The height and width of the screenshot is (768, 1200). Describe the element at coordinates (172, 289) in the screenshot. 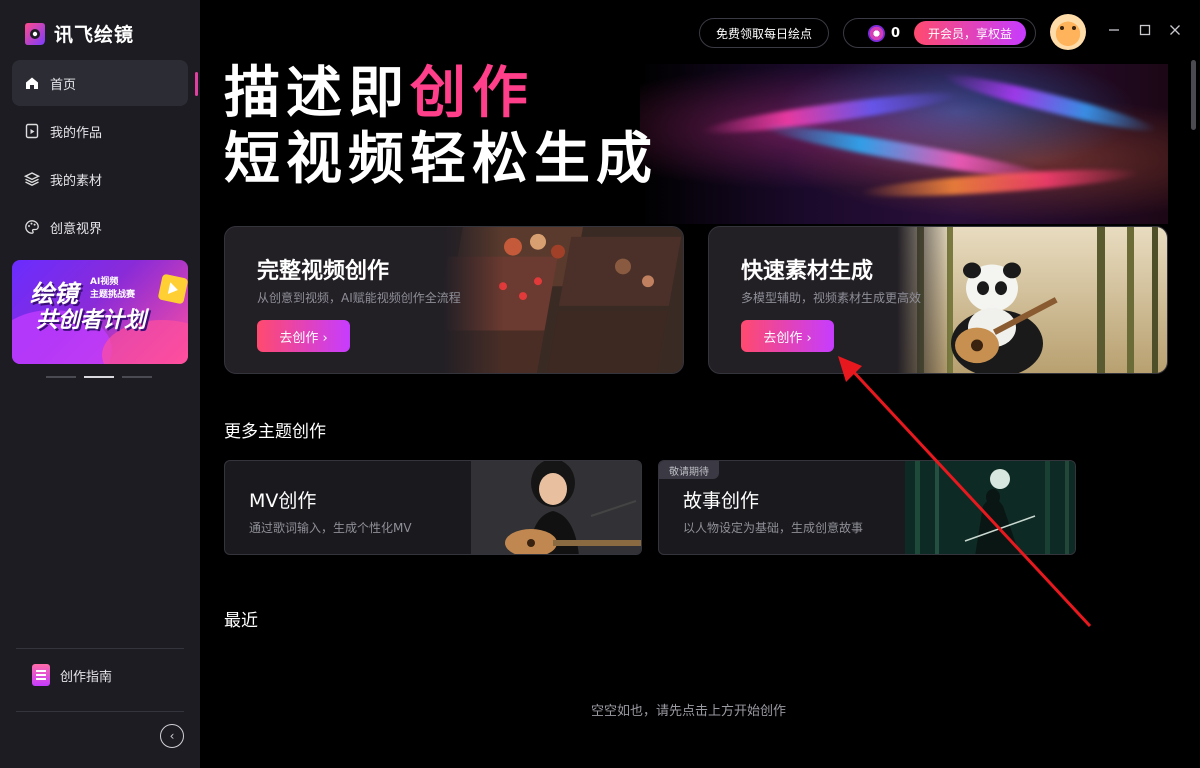

I see `play-flag-icon` at that location.